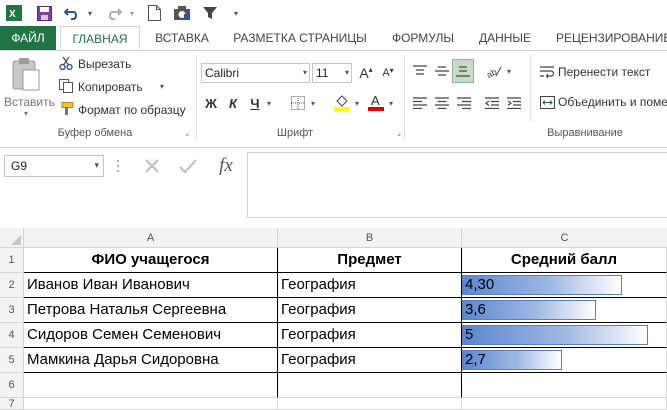 The image size is (667, 410). What do you see at coordinates (391, 103) in the screenshot?
I see `font-color-dropdown-icon: ▾` at bounding box center [391, 103].